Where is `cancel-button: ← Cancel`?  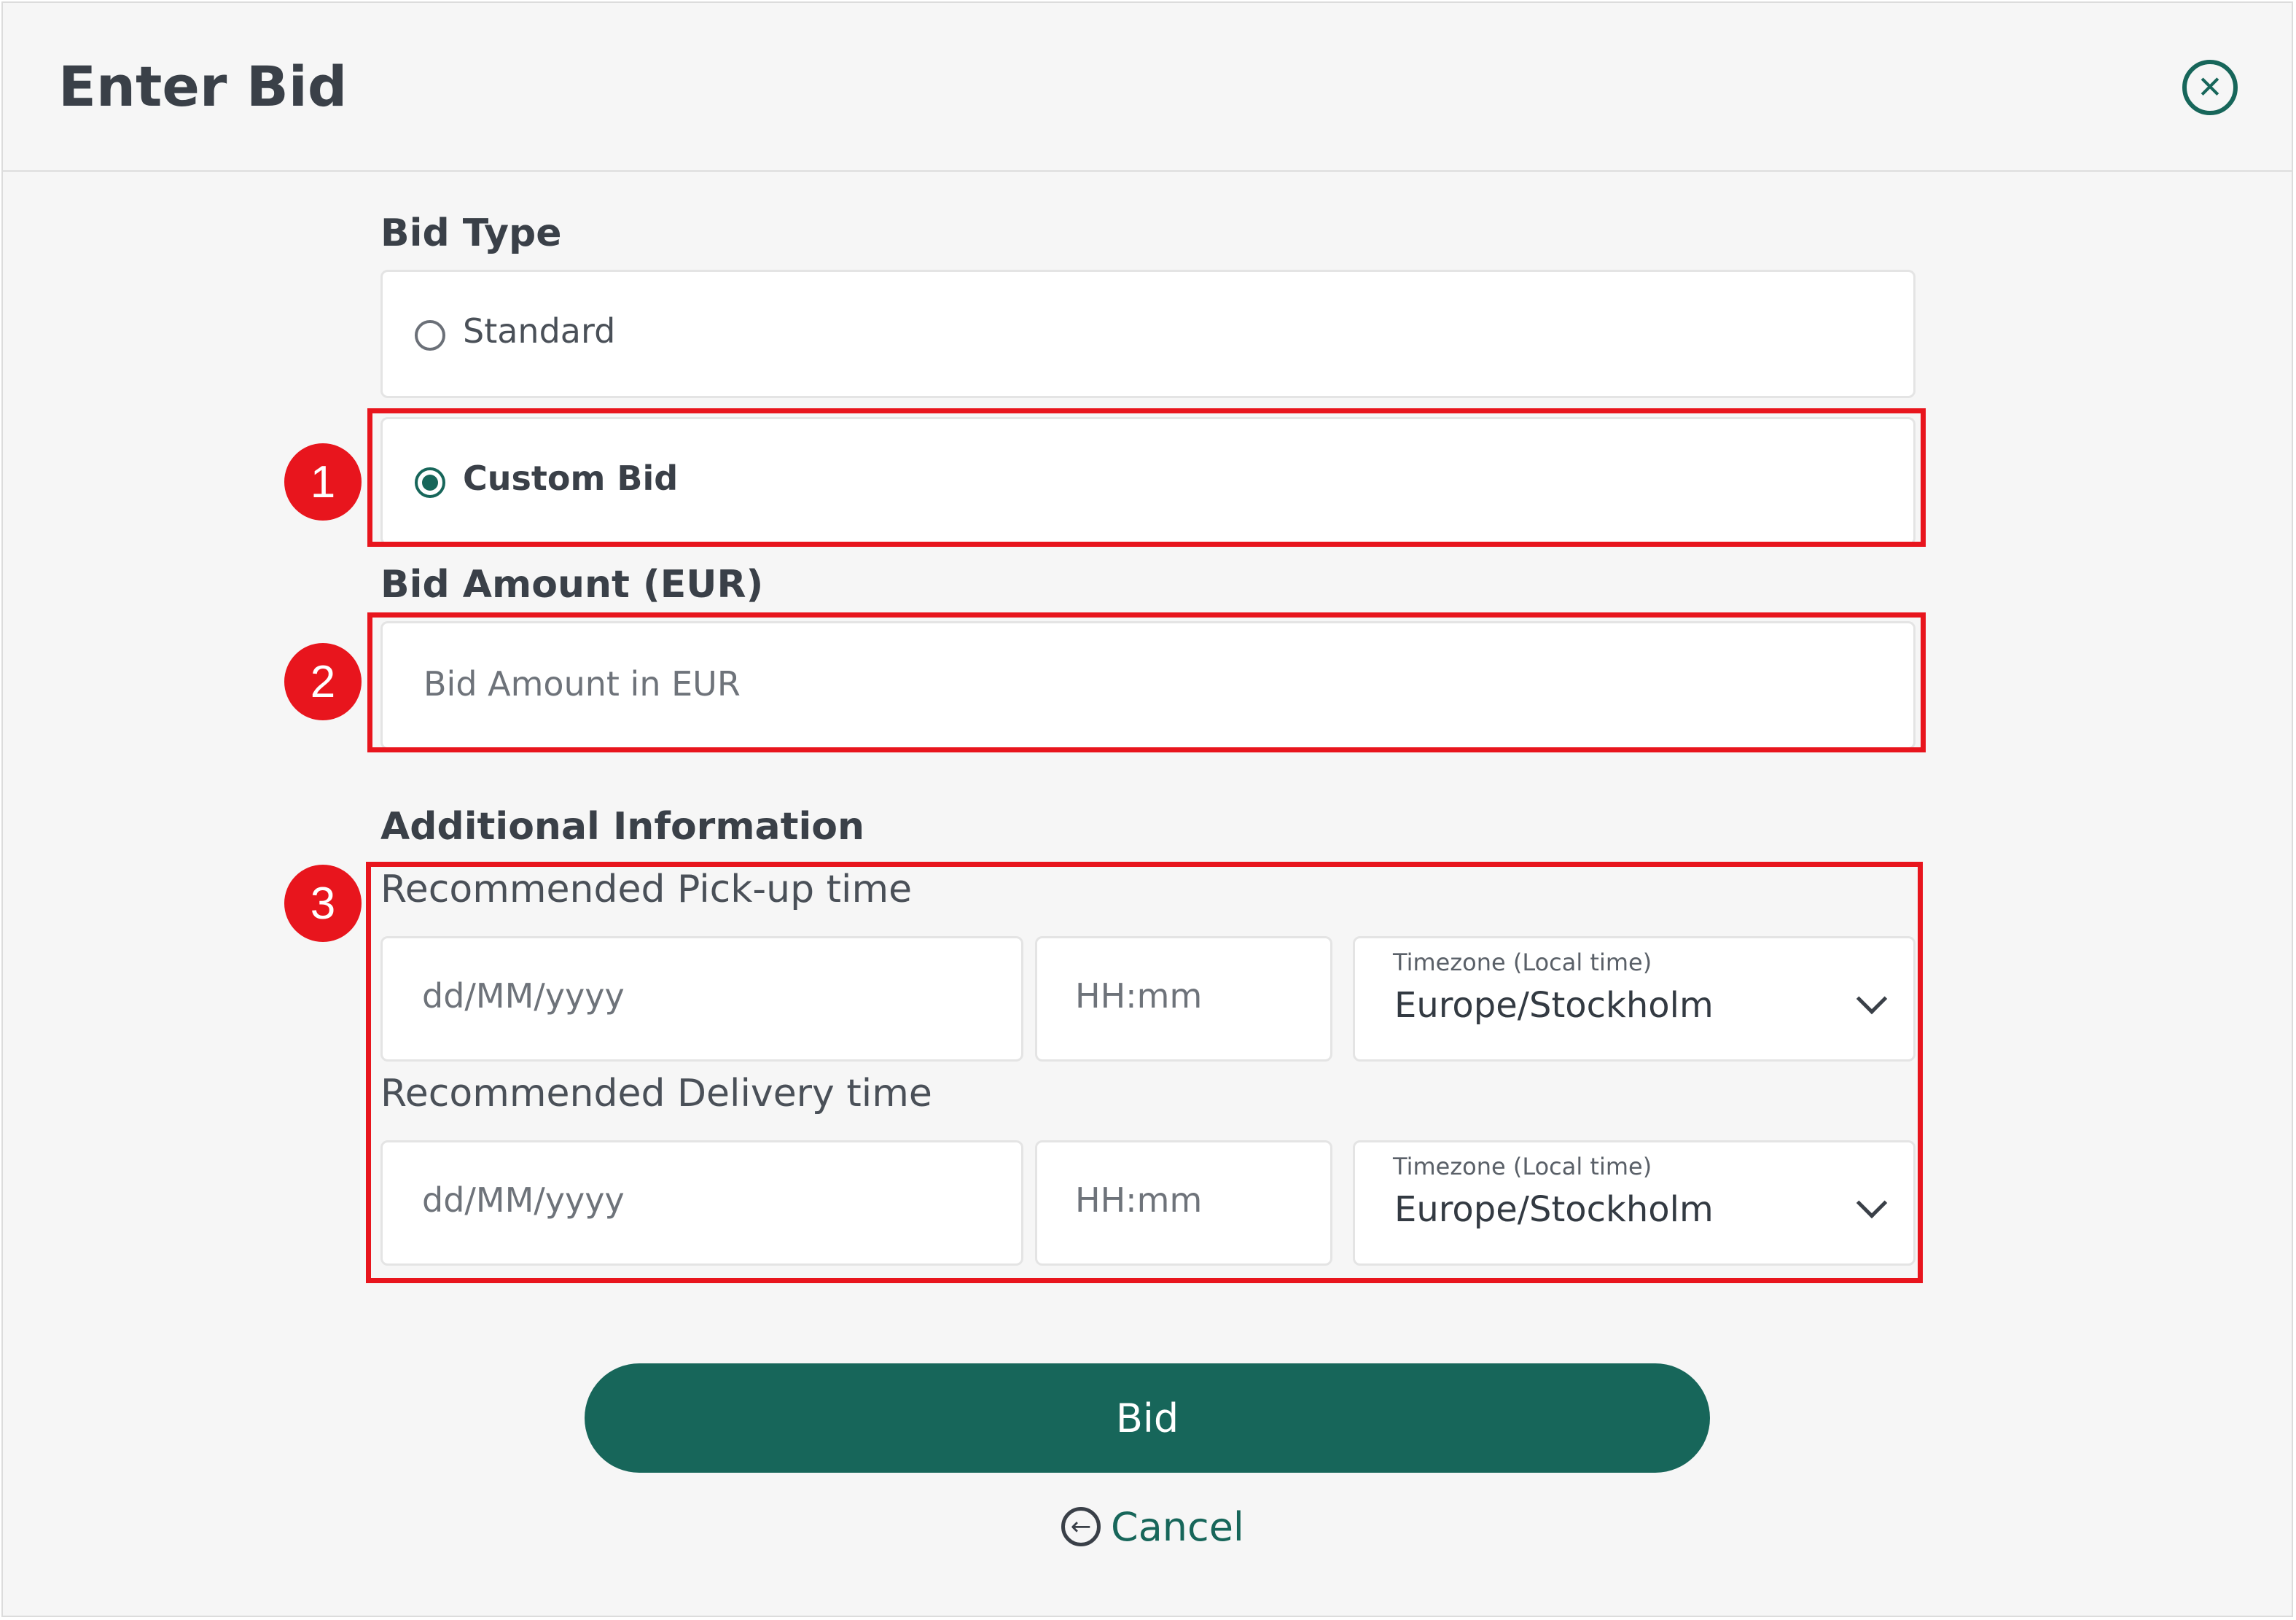 cancel-button: ← Cancel is located at coordinates (1153, 1527).